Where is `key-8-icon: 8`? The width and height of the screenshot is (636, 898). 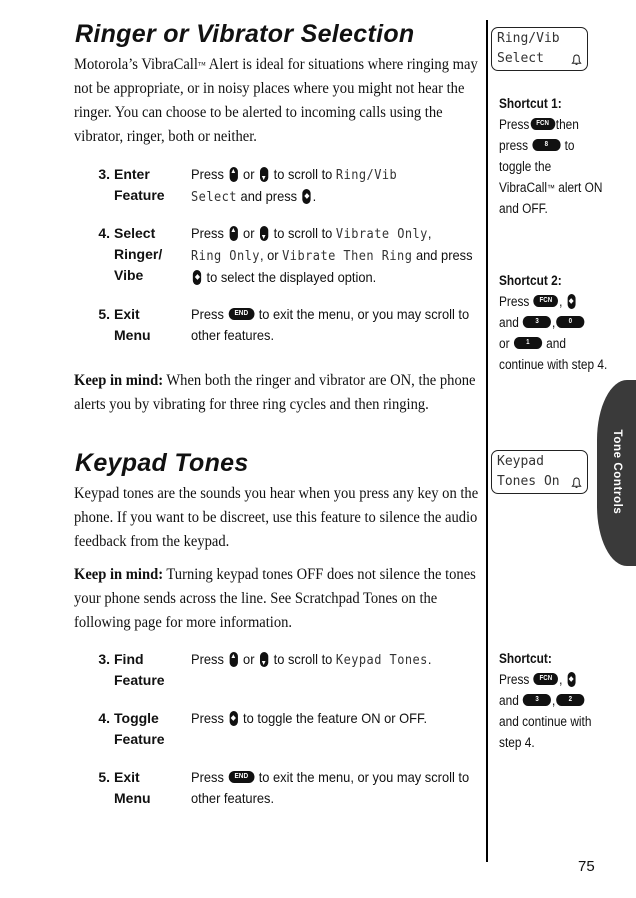 key-8-icon: 8 is located at coordinates (546, 145).